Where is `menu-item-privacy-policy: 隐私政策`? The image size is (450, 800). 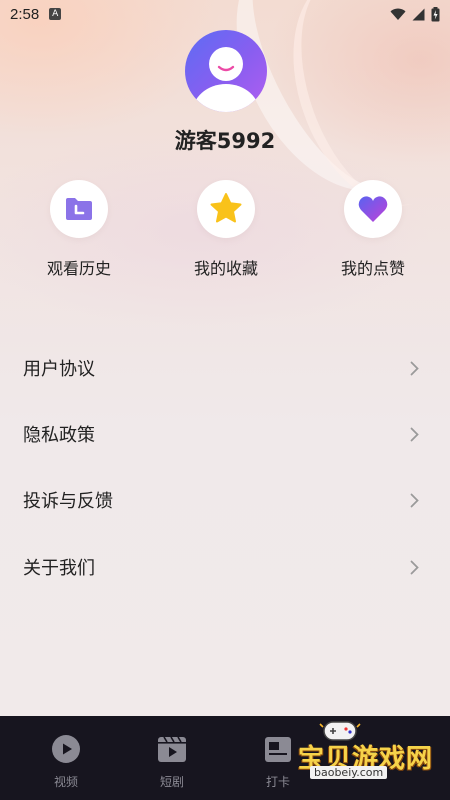
menu-item-privacy-policy: 隐私政策 is located at coordinates (225, 434).